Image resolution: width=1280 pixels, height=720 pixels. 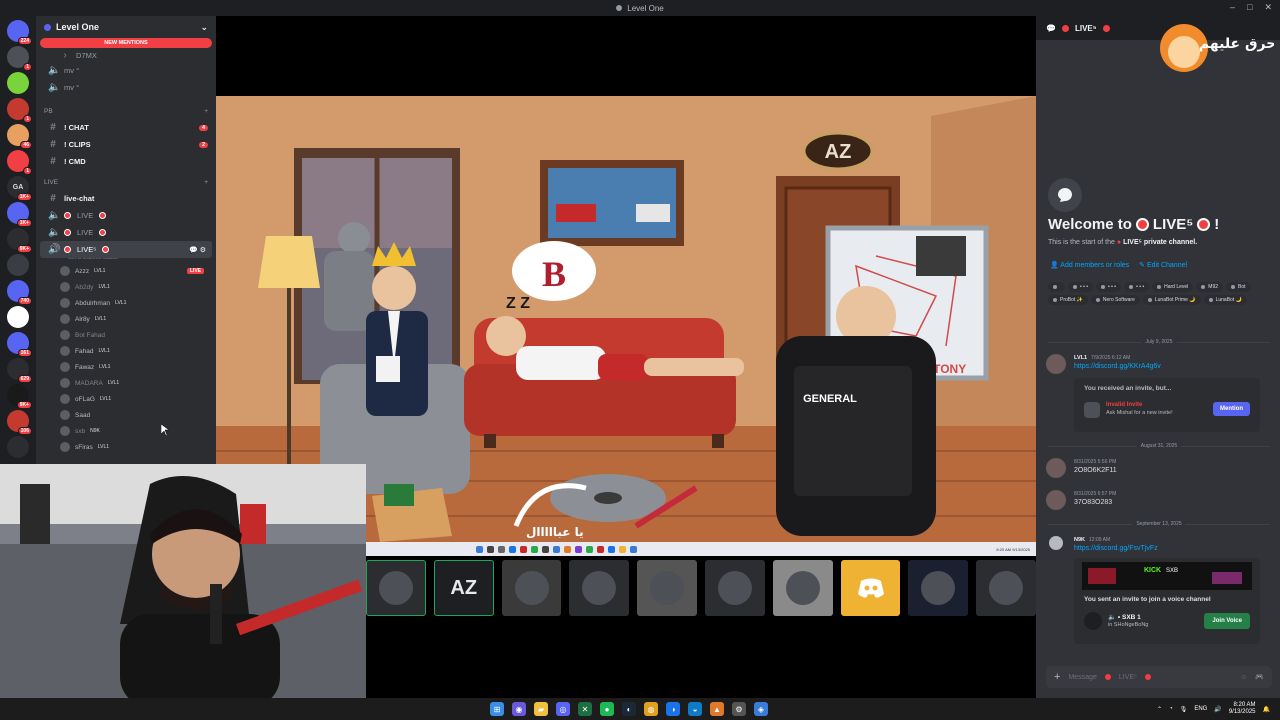 I want to click on server-icon: 629, so click(x=19, y=370).